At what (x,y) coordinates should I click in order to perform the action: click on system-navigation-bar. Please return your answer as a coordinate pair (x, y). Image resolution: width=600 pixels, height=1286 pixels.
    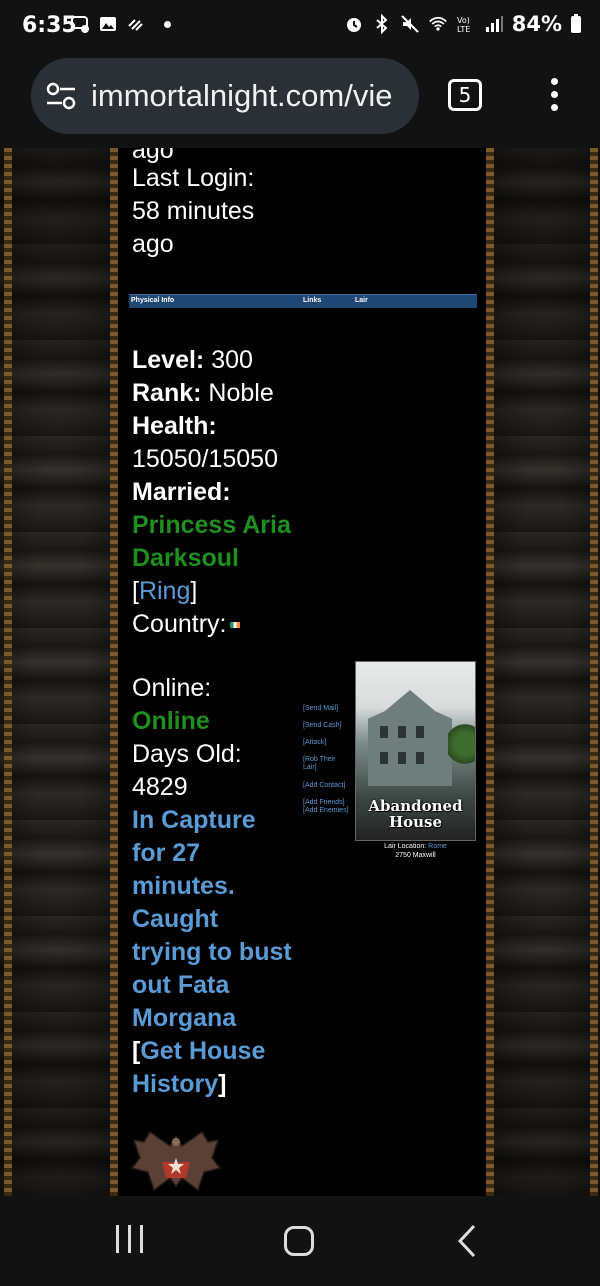
    Looking at the image, I should click on (300, 1241).